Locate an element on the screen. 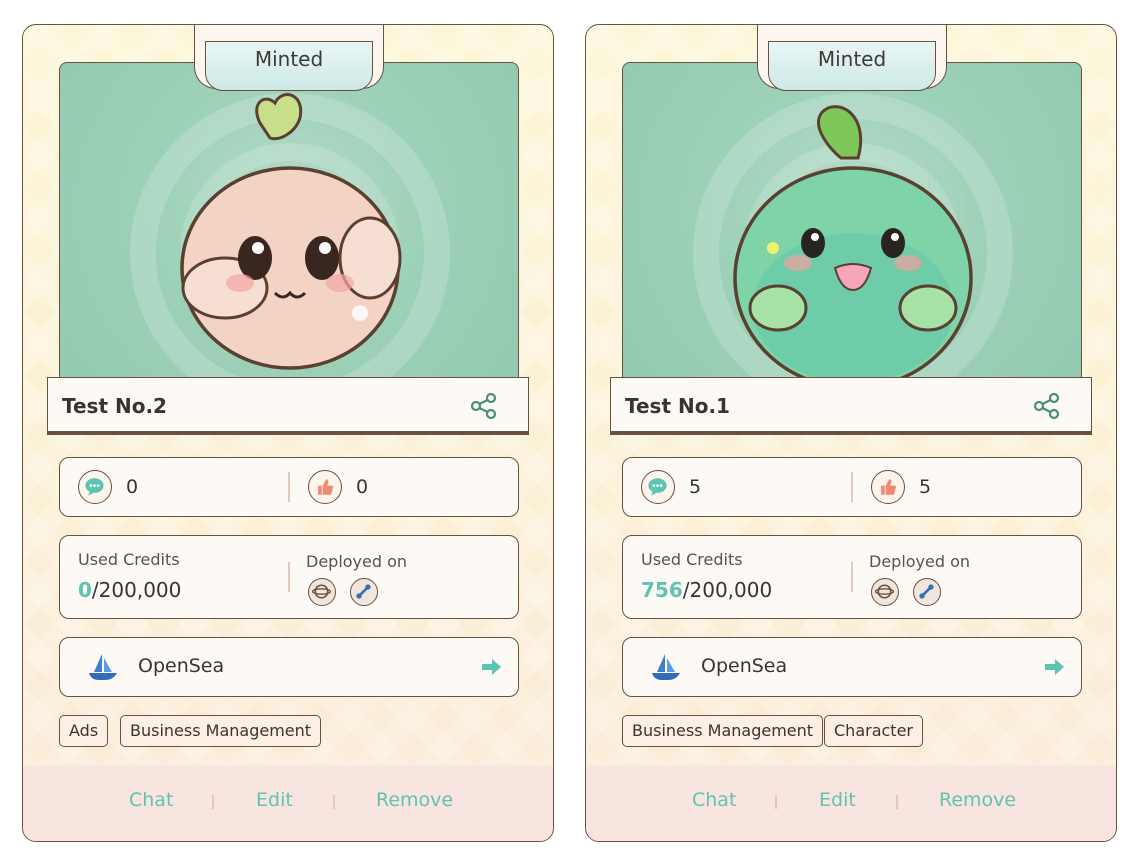 The width and height of the screenshot is (1133, 857). card-title: Test No.1 is located at coordinates (677, 406).